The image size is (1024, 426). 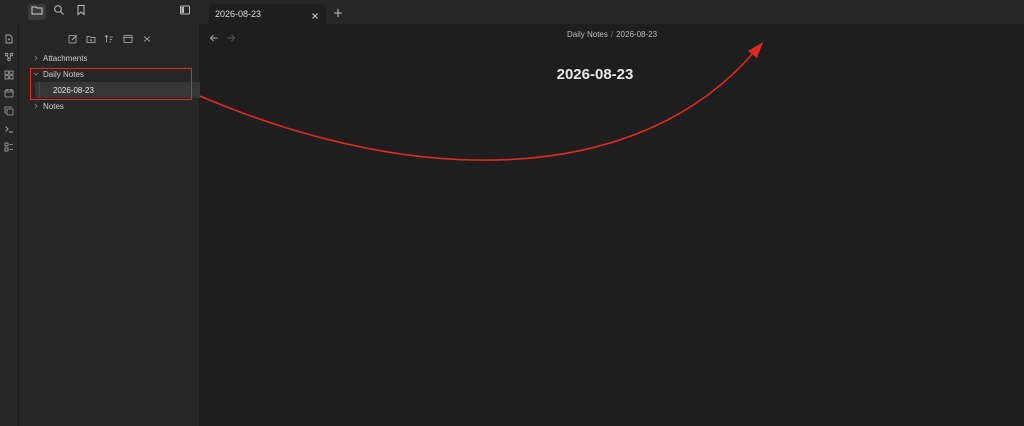 I want to click on bookmark-icon, so click(x=81, y=12).